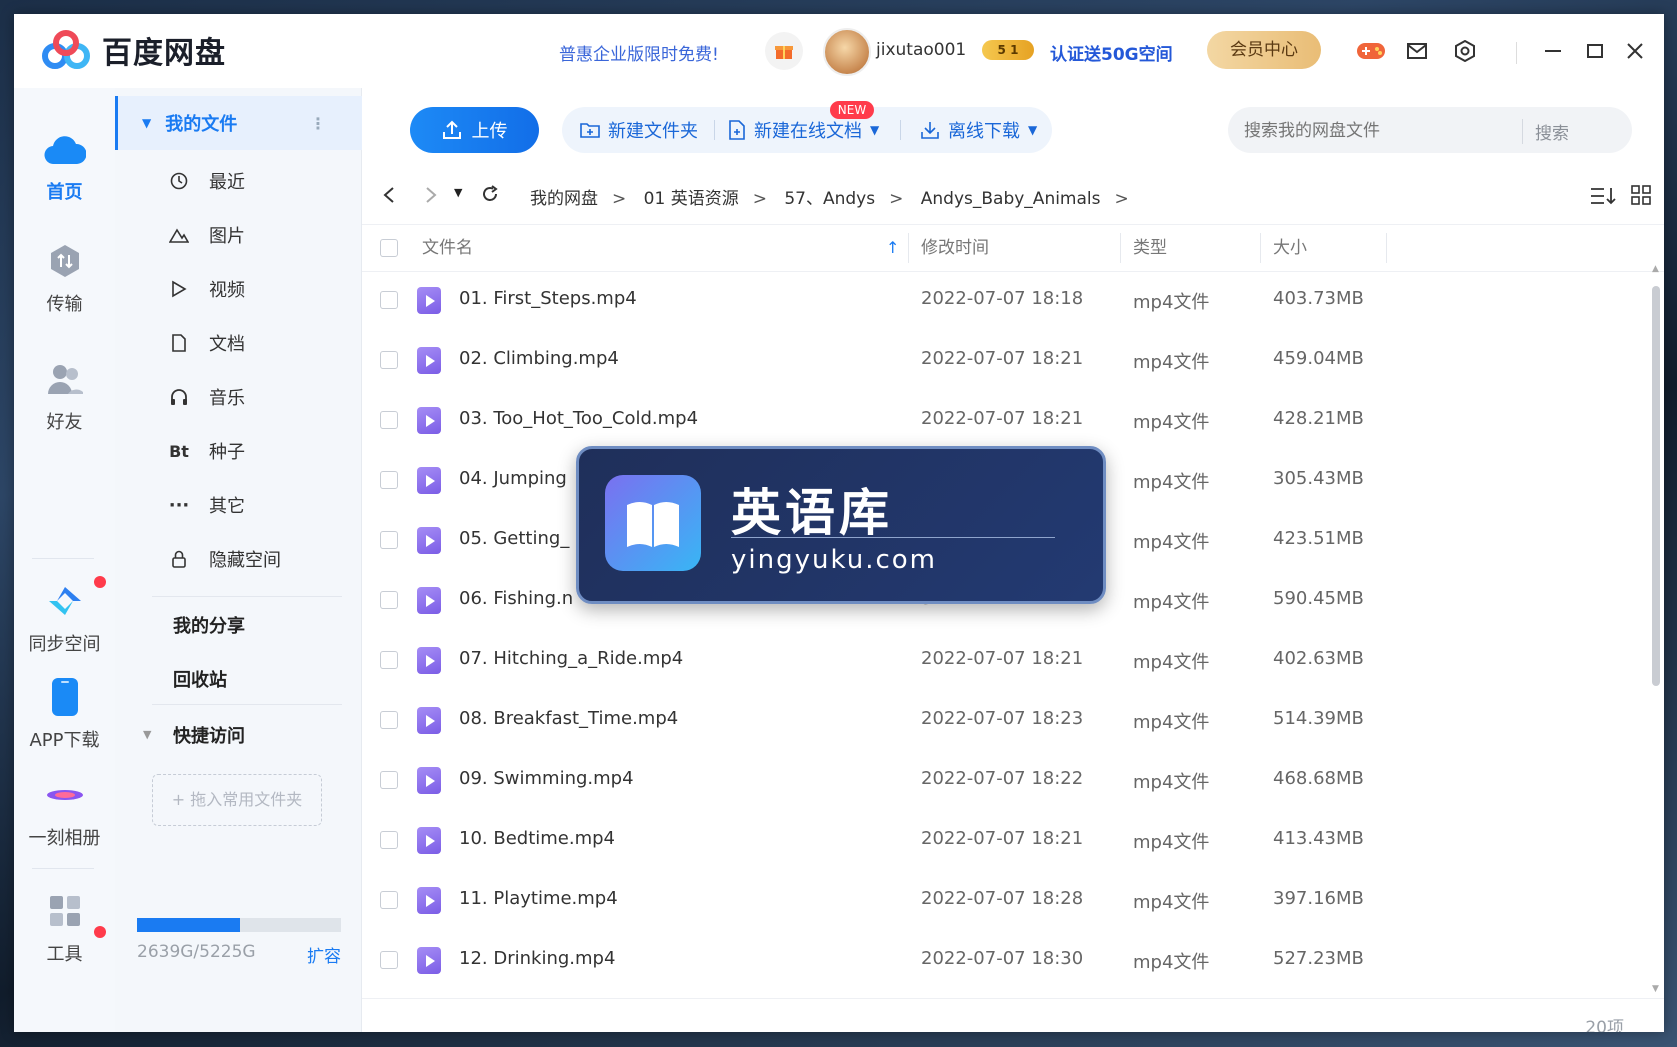 This screenshot has height=1047, width=1677. I want to click on file-name: 08. Breakfast_Time.mp4, so click(568, 718).